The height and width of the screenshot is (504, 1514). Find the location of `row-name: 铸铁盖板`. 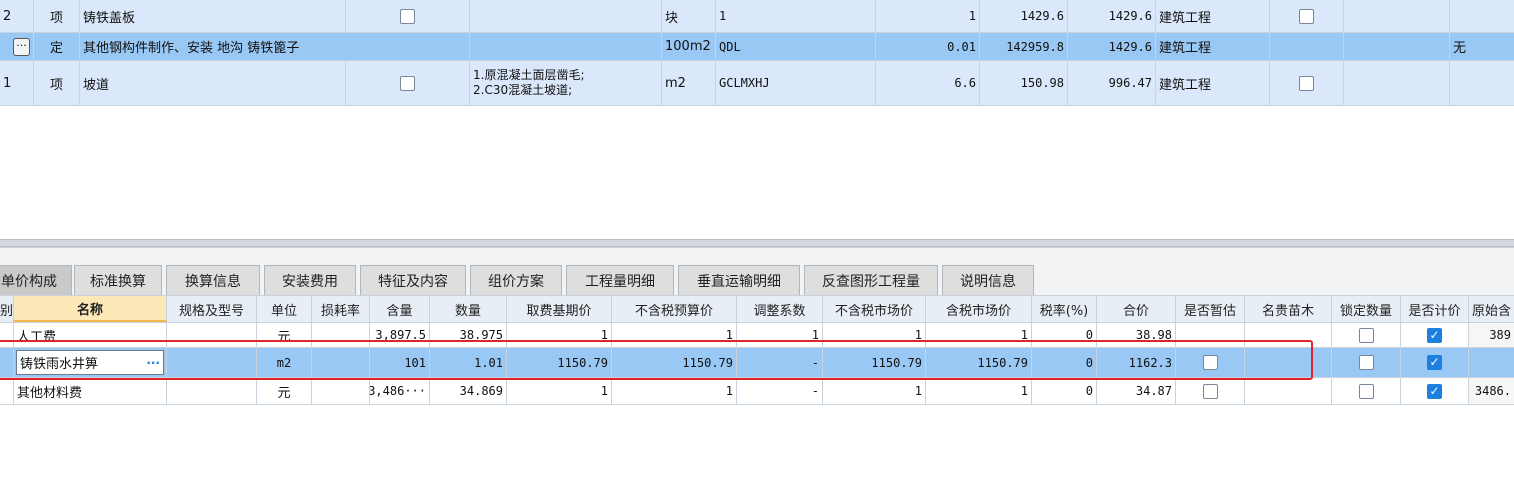

row-name: 铸铁盖板 is located at coordinates (213, 16).